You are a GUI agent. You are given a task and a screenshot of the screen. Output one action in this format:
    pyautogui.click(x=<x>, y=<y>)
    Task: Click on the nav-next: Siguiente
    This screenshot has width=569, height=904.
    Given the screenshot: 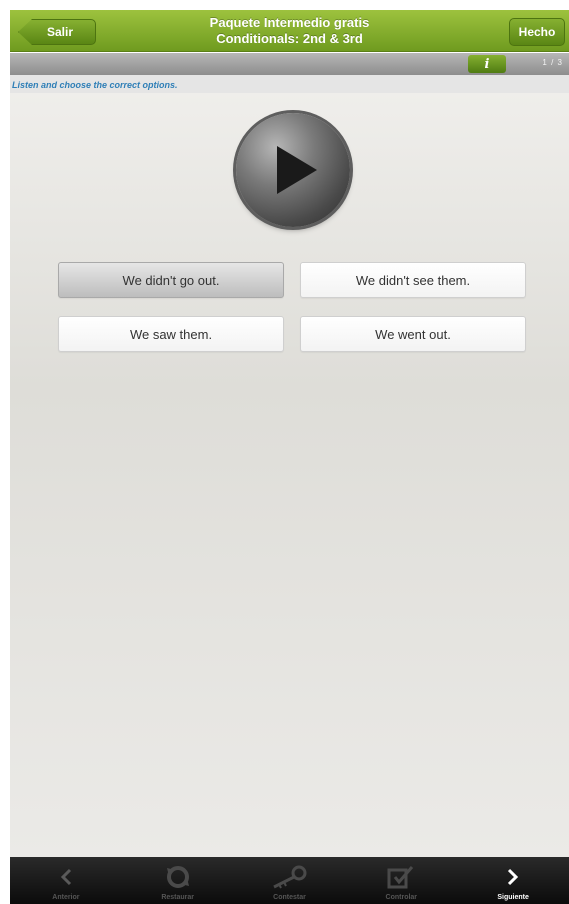 What is the action you would take?
    pyautogui.click(x=513, y=880)
    